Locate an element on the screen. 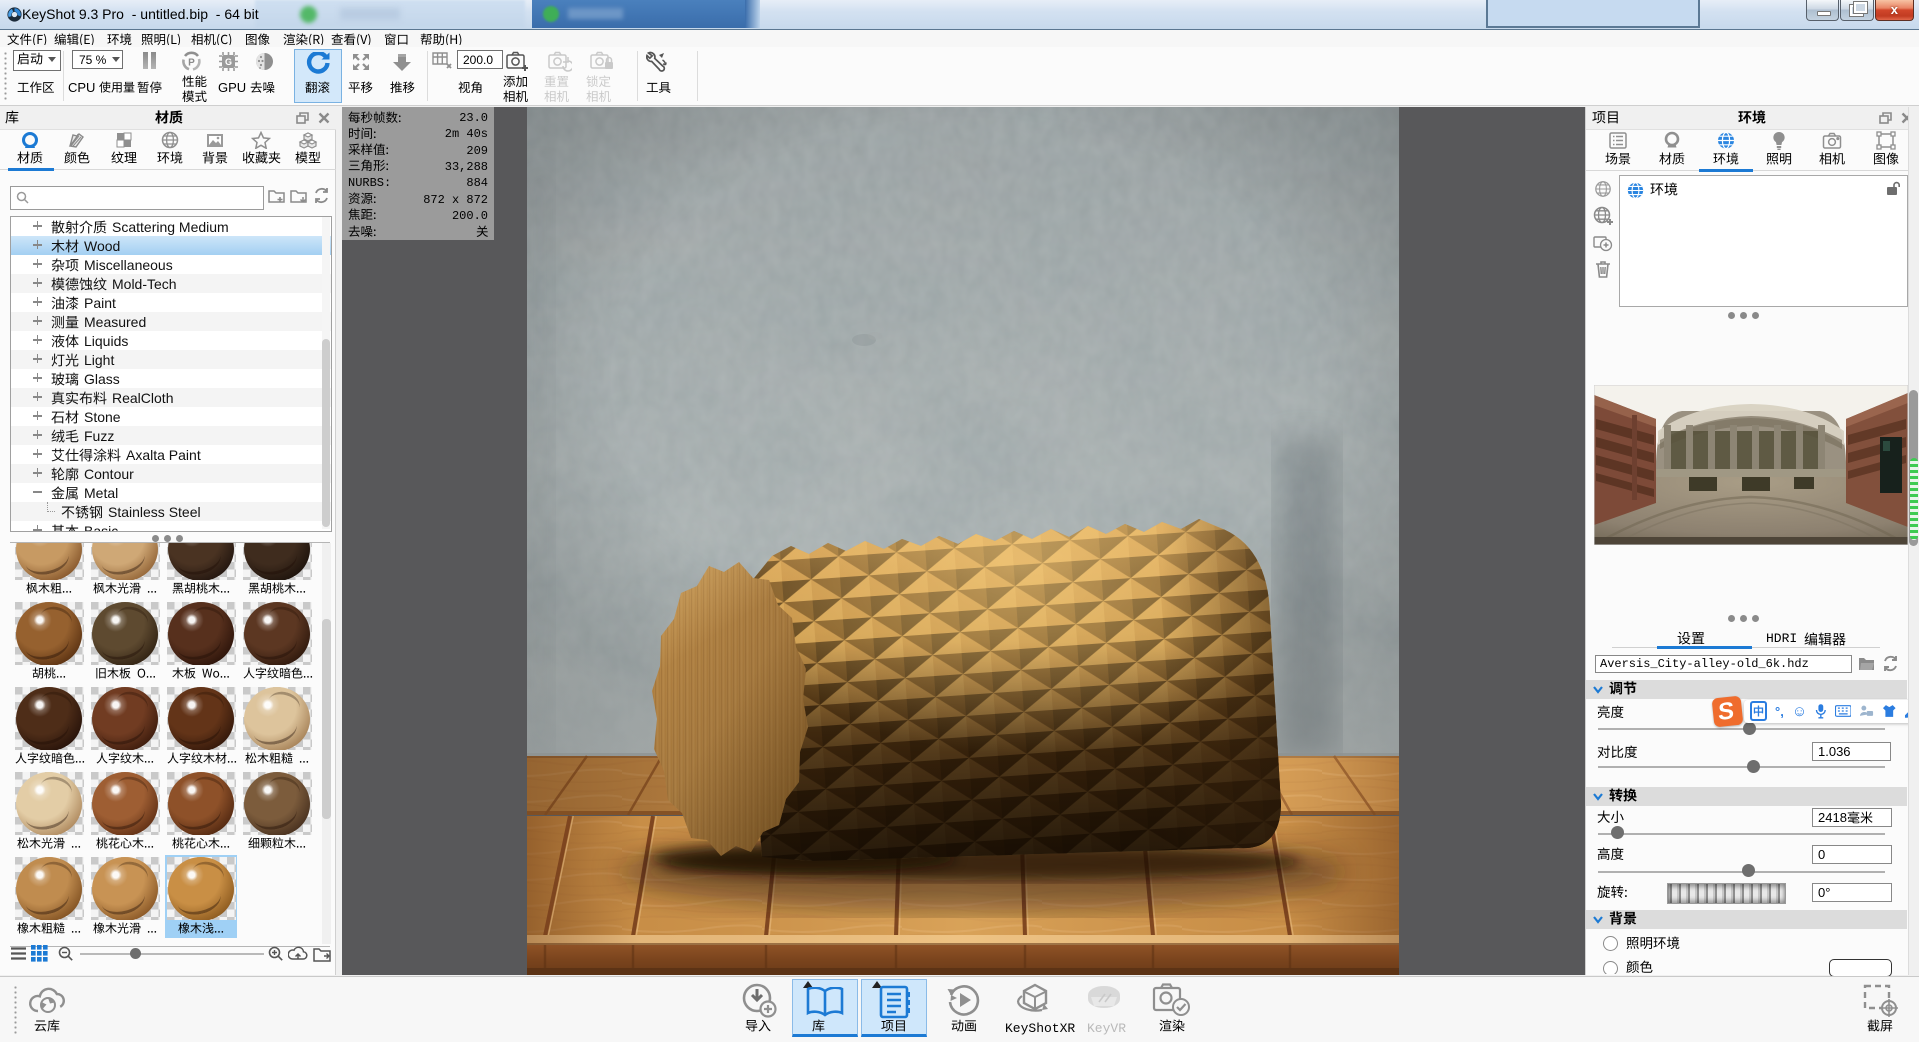  svg-text: G is located at coordinates (228, 62).